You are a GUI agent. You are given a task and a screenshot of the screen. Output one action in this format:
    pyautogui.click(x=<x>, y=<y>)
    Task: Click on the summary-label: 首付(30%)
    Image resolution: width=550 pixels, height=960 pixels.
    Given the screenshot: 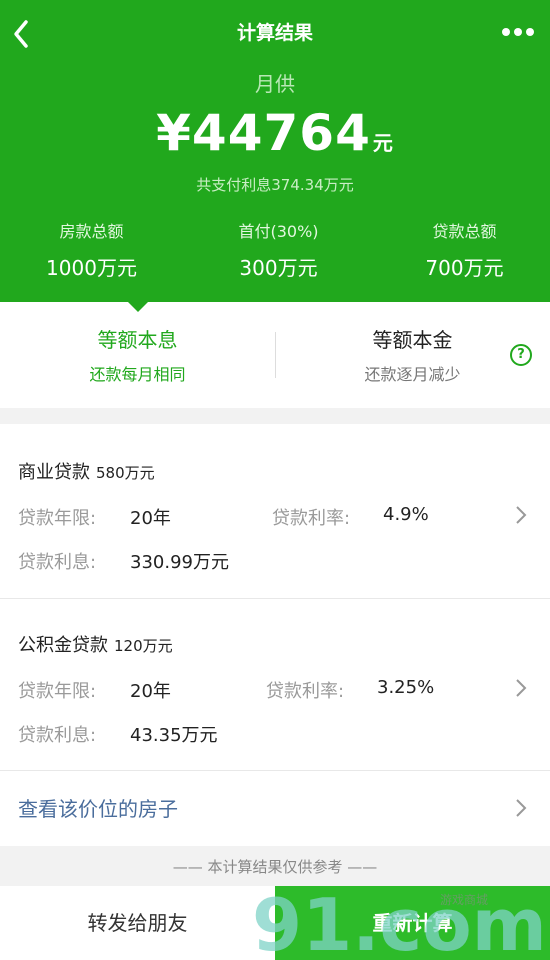 What is the action you would take?
    pyautogui.click(x=278, y=231)
    